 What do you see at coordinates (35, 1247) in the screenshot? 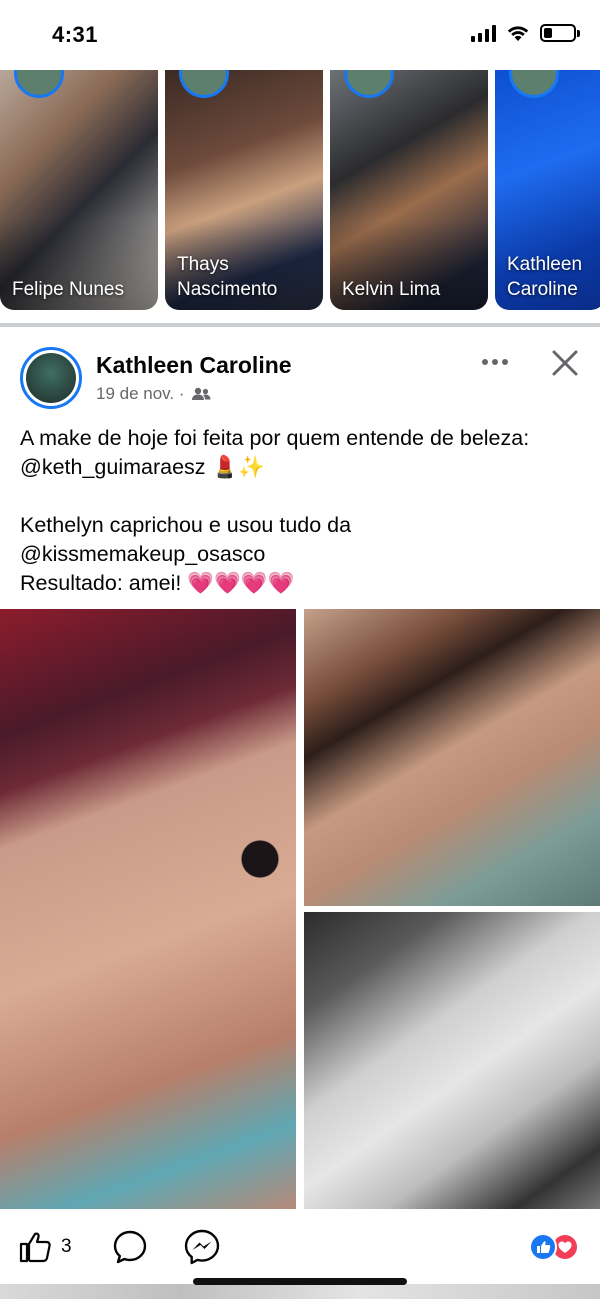
I see `like-icon` at bounding box center [35, 1247].